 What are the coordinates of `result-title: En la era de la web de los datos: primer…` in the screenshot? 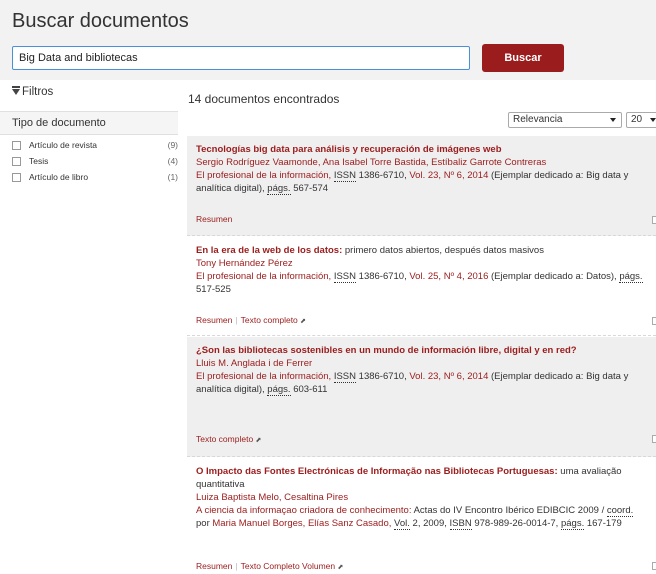 It's located at (421, 250).